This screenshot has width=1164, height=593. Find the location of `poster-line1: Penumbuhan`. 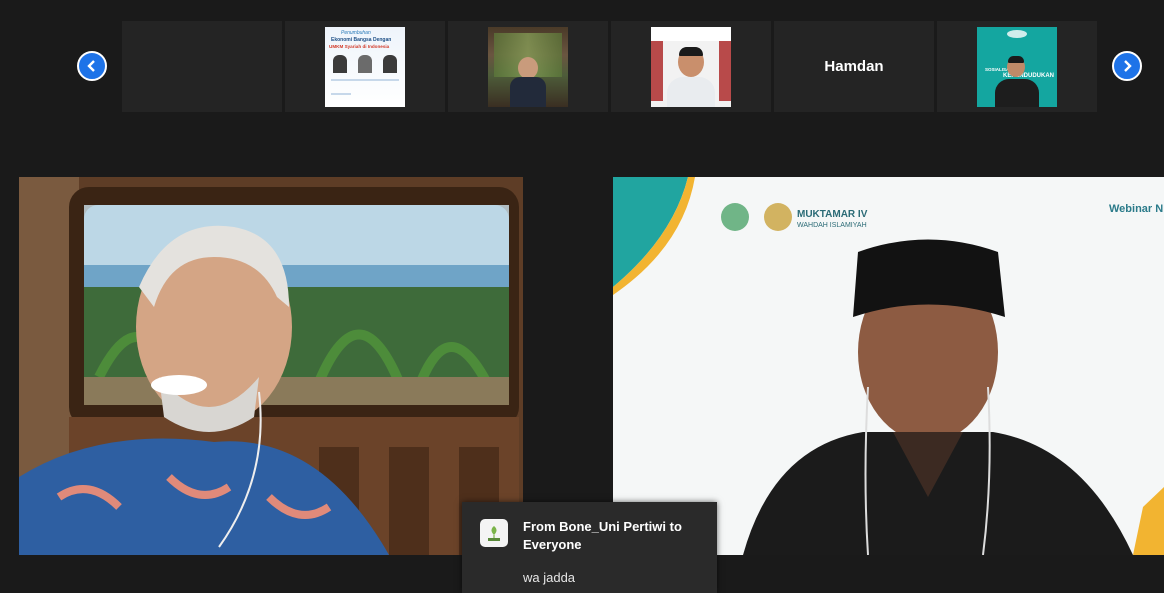

poster-line1: Penumbuhan is located at coordinates (356, 33).